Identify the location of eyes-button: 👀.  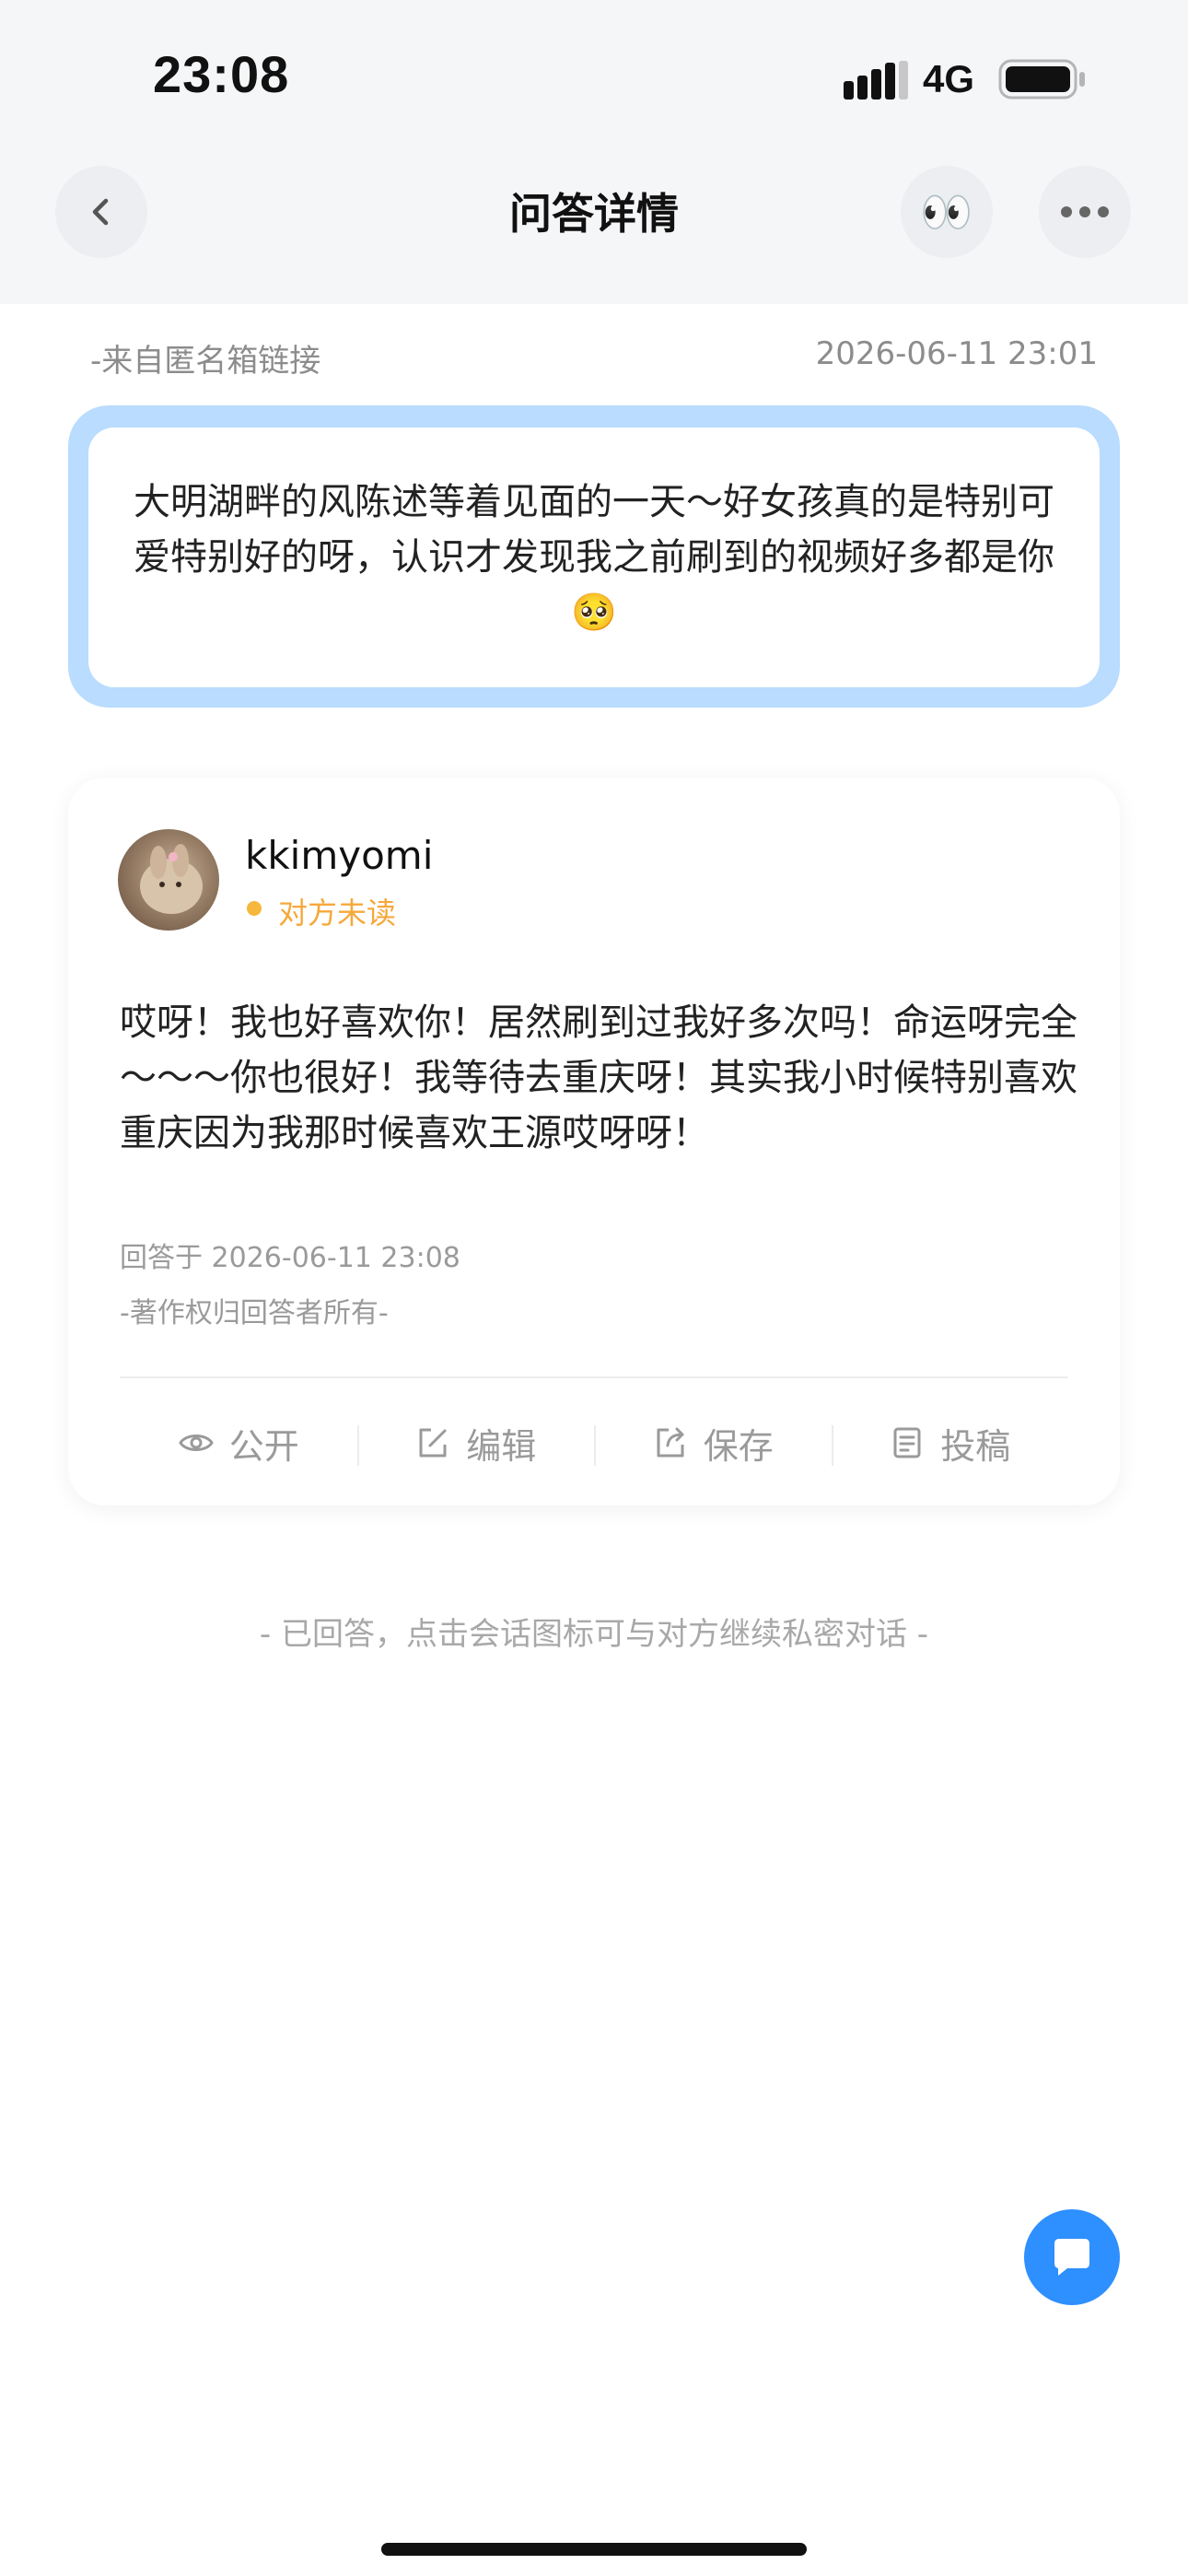
(947, 212).